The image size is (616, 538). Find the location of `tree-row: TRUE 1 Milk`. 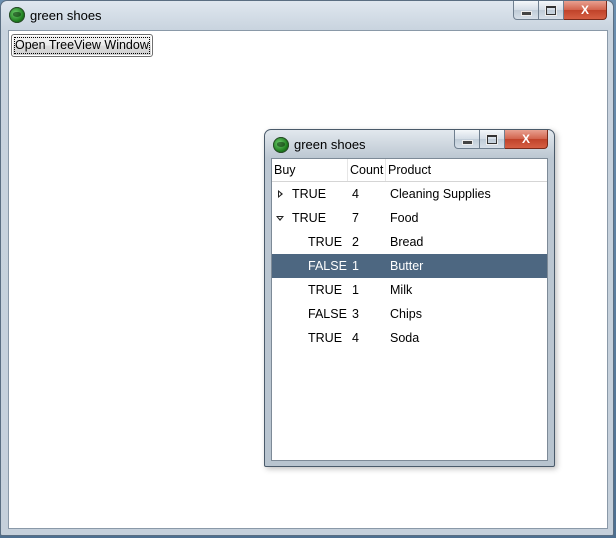

tree-row: TRUE 1 Milk is located at coordinates (409, 290).